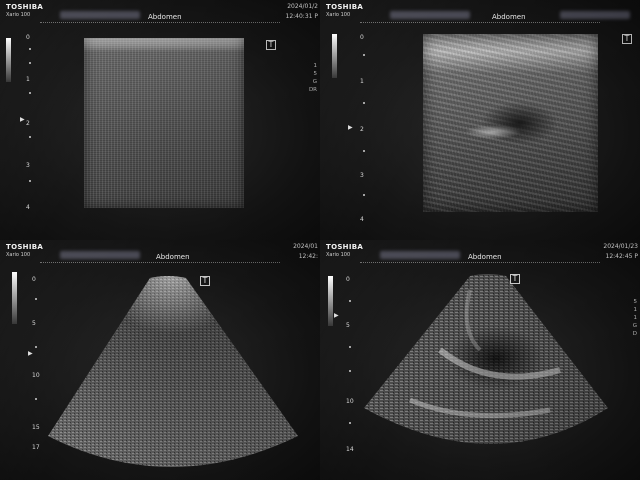  Describe the element at coordinates (634, 334) in the screenshot. I see `side-param: D` at that location.